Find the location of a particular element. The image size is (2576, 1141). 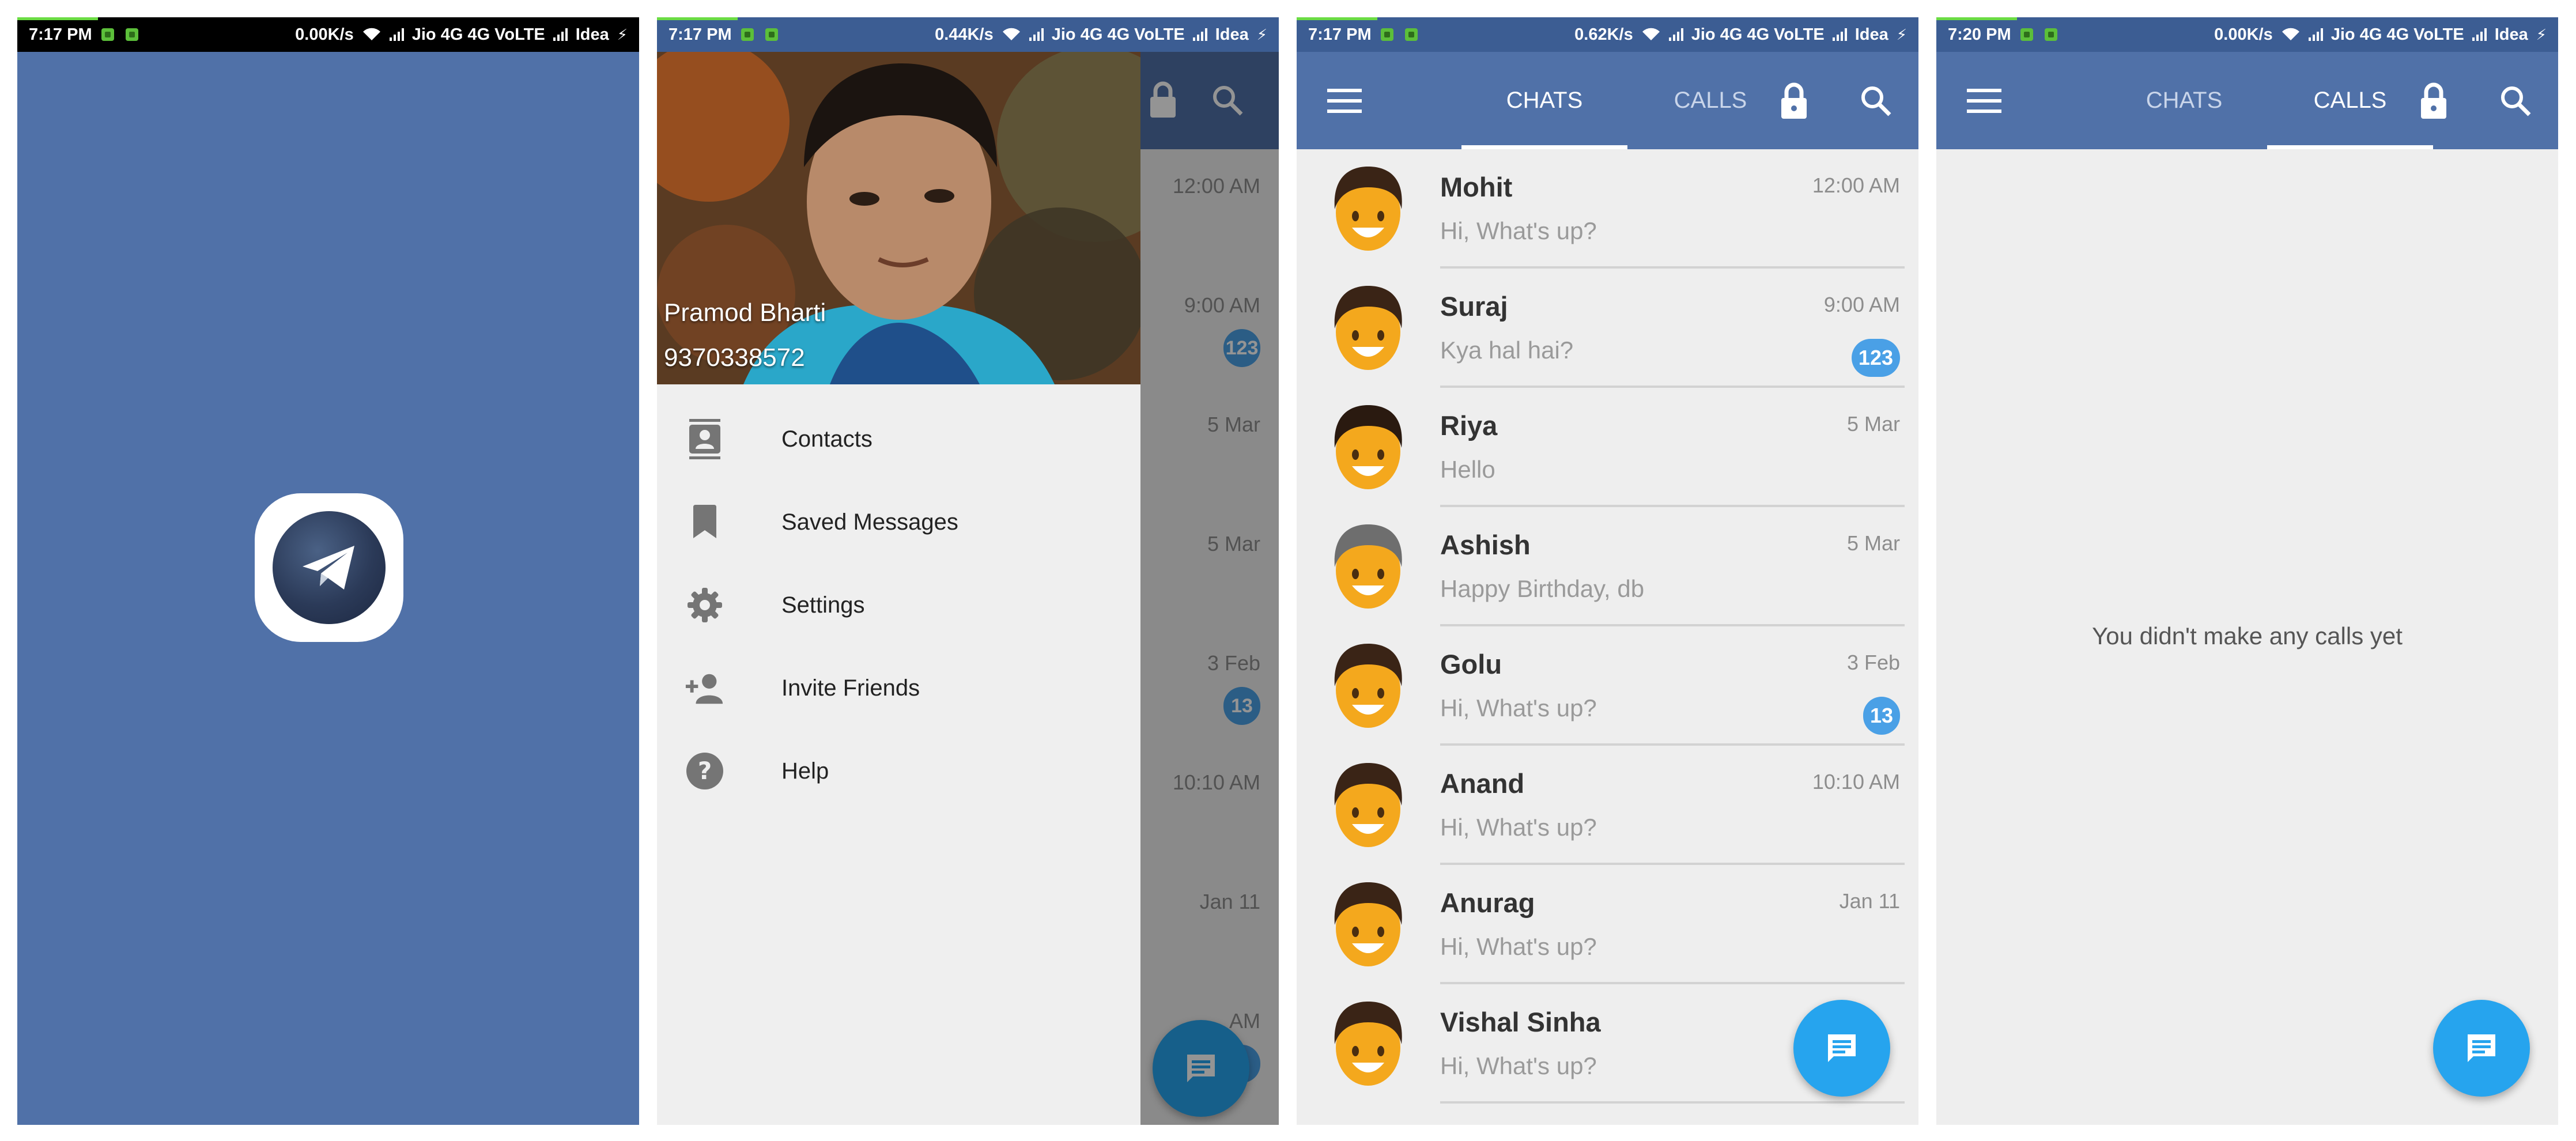

profile-name: Pramod Bharti is located at coordinates (745, 313).